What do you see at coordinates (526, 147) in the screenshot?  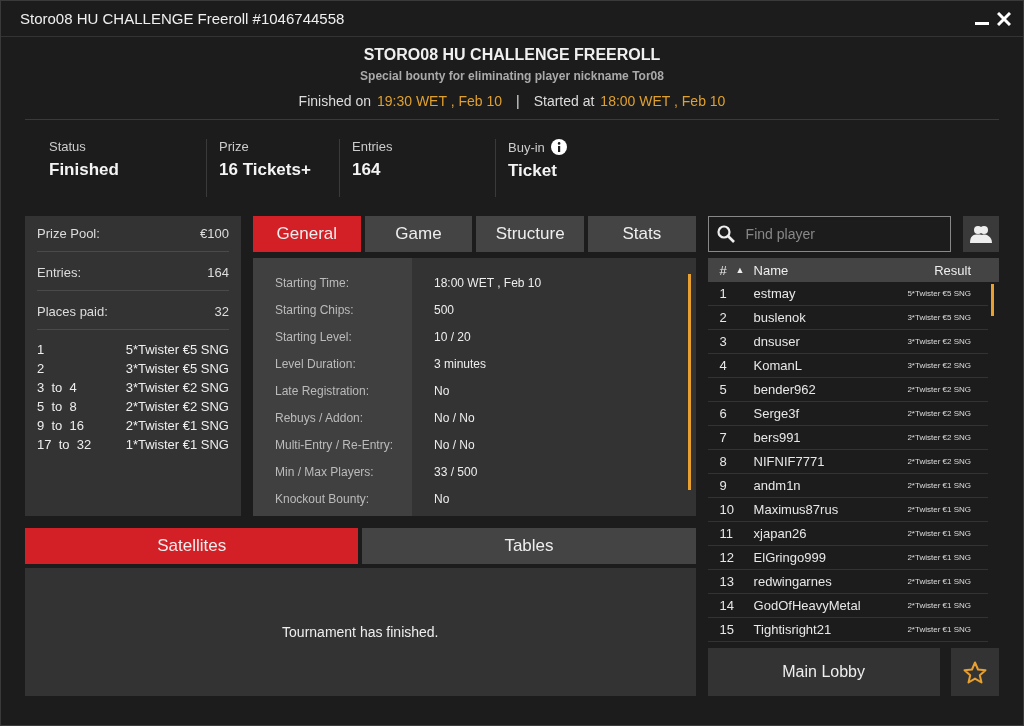 I see `stat-label: Buy-in` at bounding box center [526, 147].